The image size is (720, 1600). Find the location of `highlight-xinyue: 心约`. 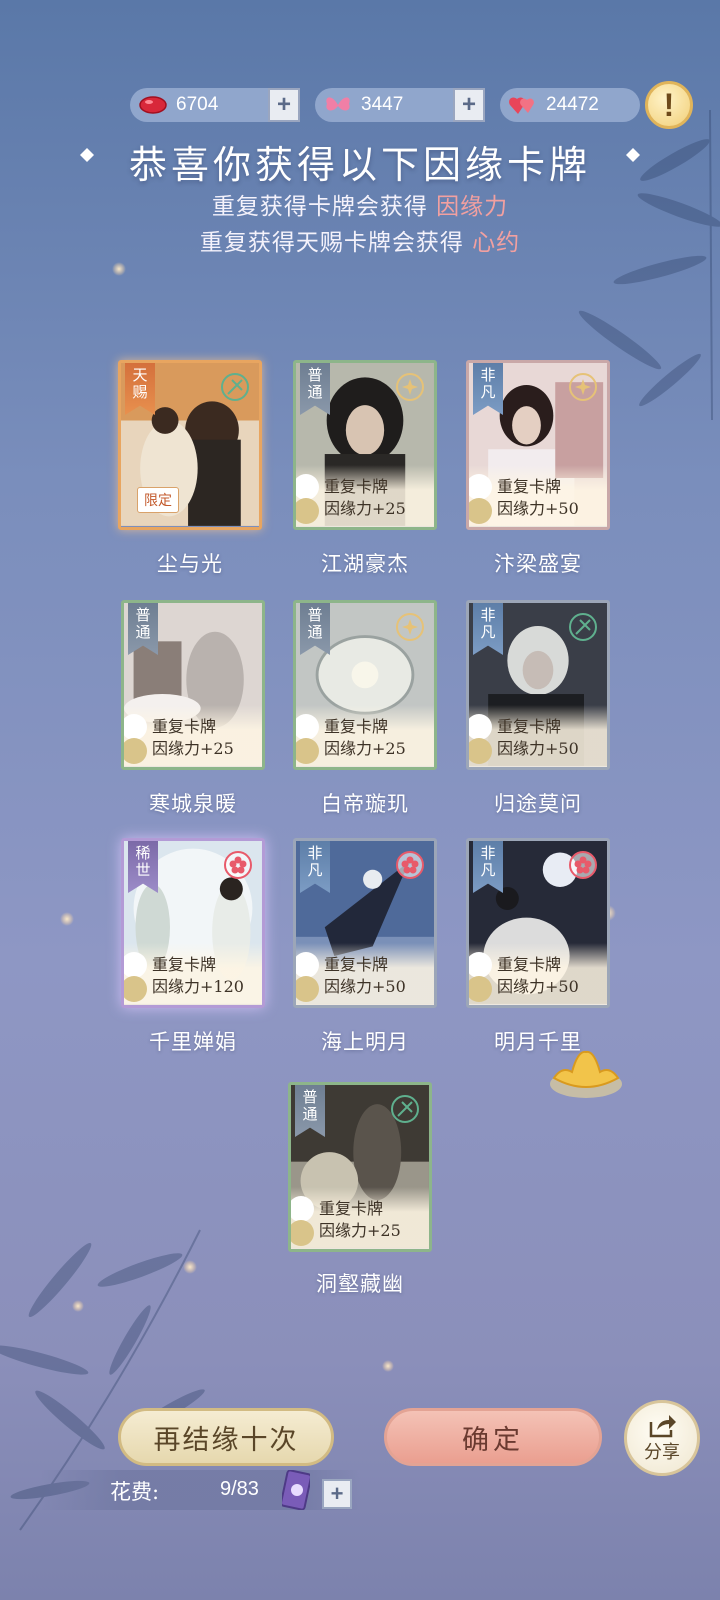

highlight-xinyue: 心约 is located at coordinates (496, 243).